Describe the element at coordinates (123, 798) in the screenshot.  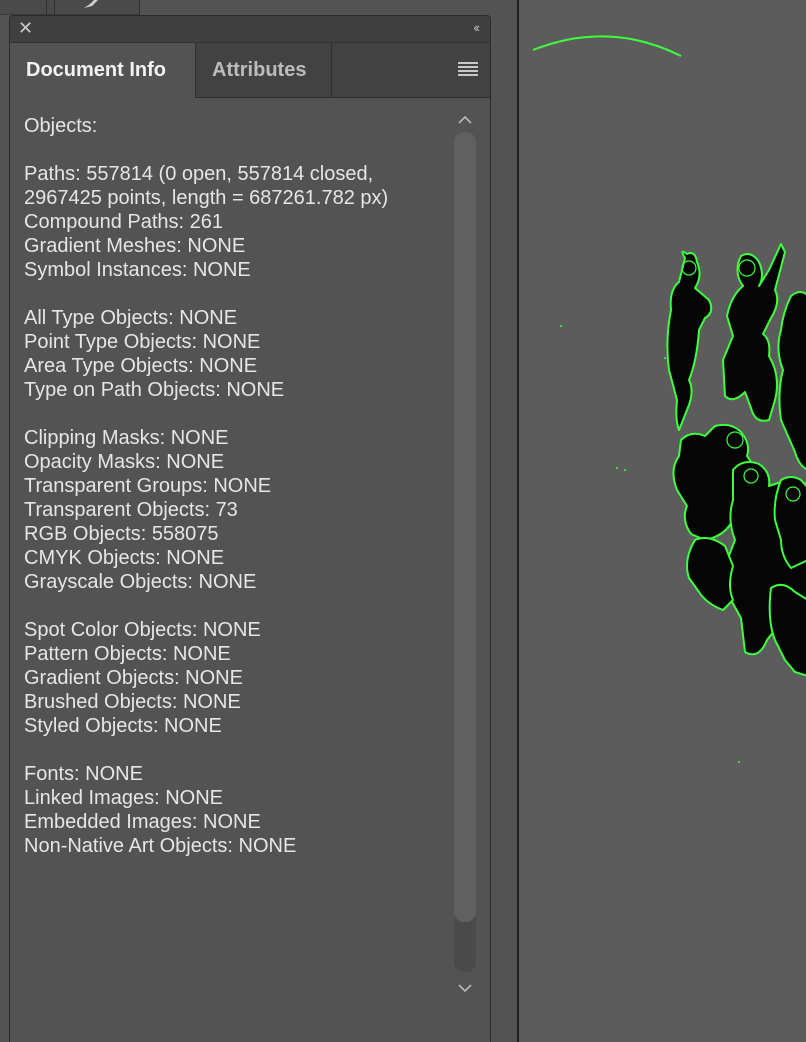
I see `info-line: Linked Images: NONE` at that location.